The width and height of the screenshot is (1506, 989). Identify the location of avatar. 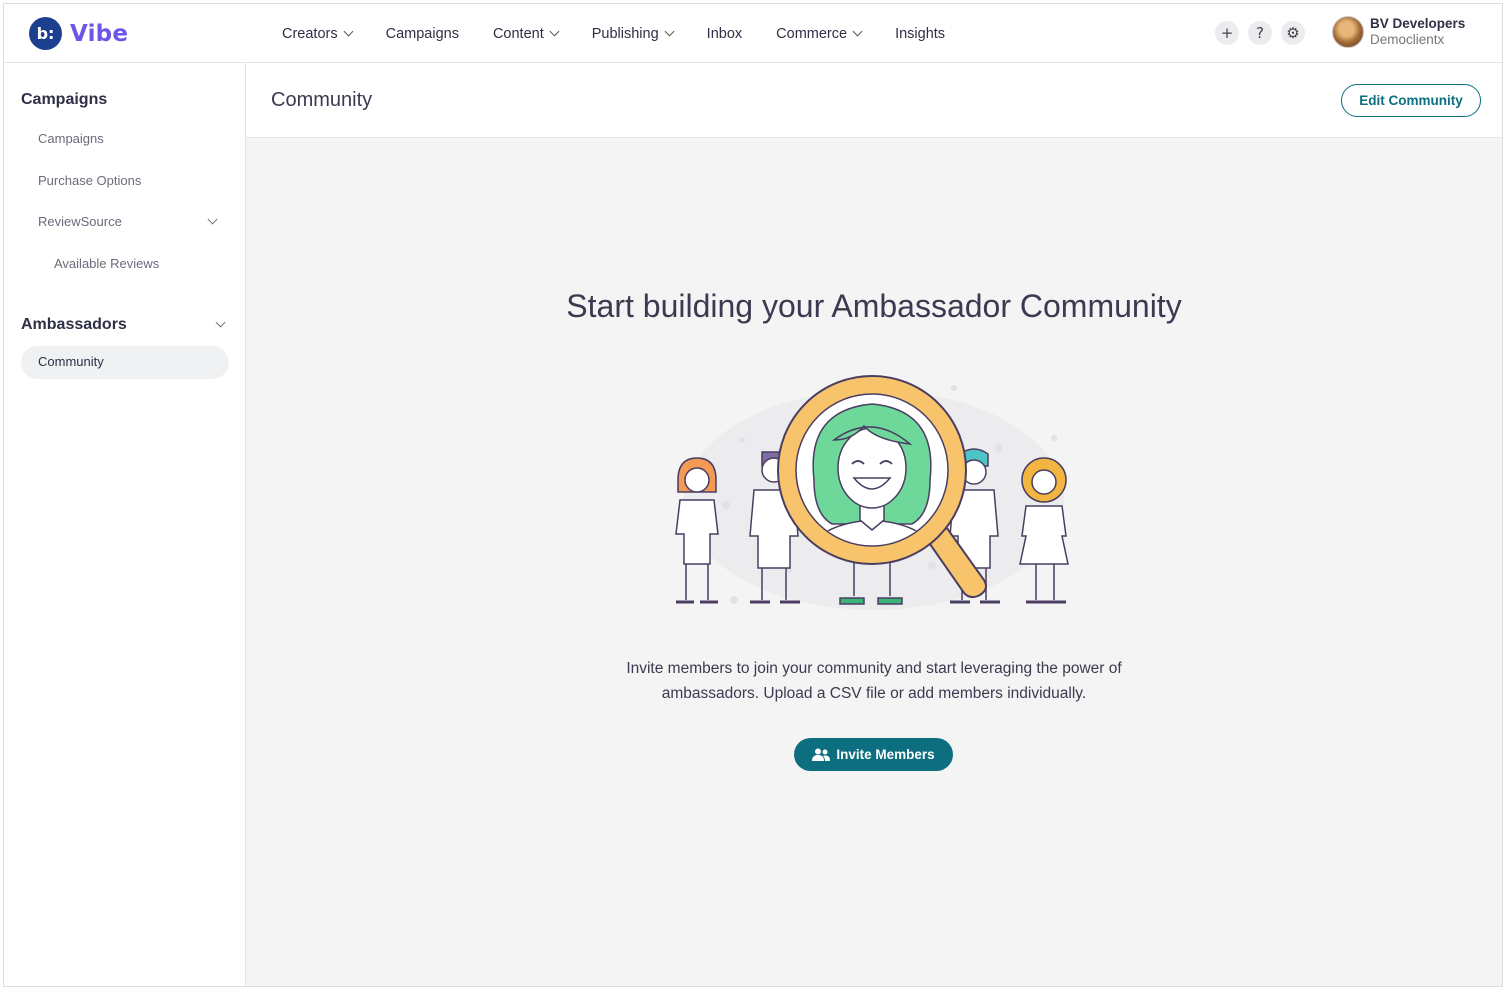
(1348, 32).